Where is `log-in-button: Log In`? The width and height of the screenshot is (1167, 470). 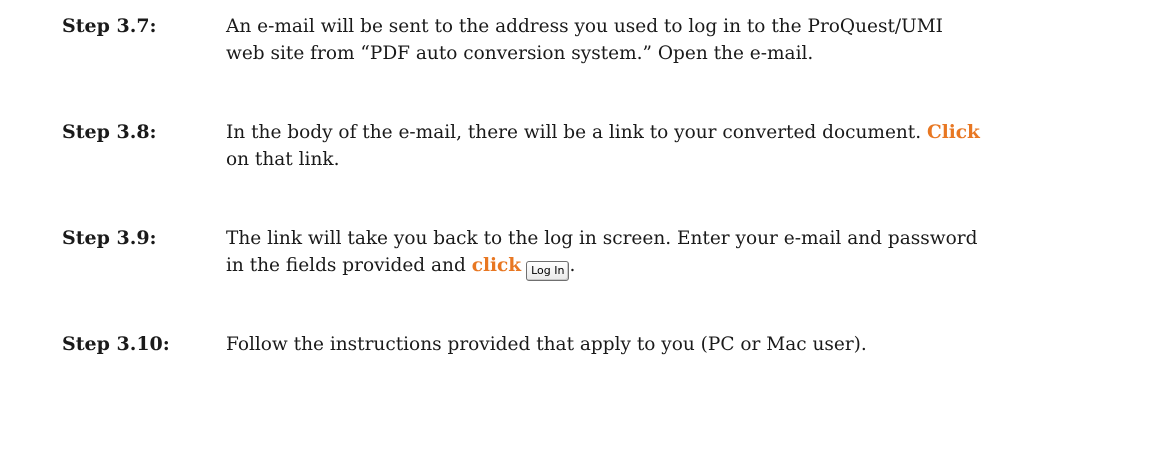
log-in-button: Log In is located at coordinates (548, 271).